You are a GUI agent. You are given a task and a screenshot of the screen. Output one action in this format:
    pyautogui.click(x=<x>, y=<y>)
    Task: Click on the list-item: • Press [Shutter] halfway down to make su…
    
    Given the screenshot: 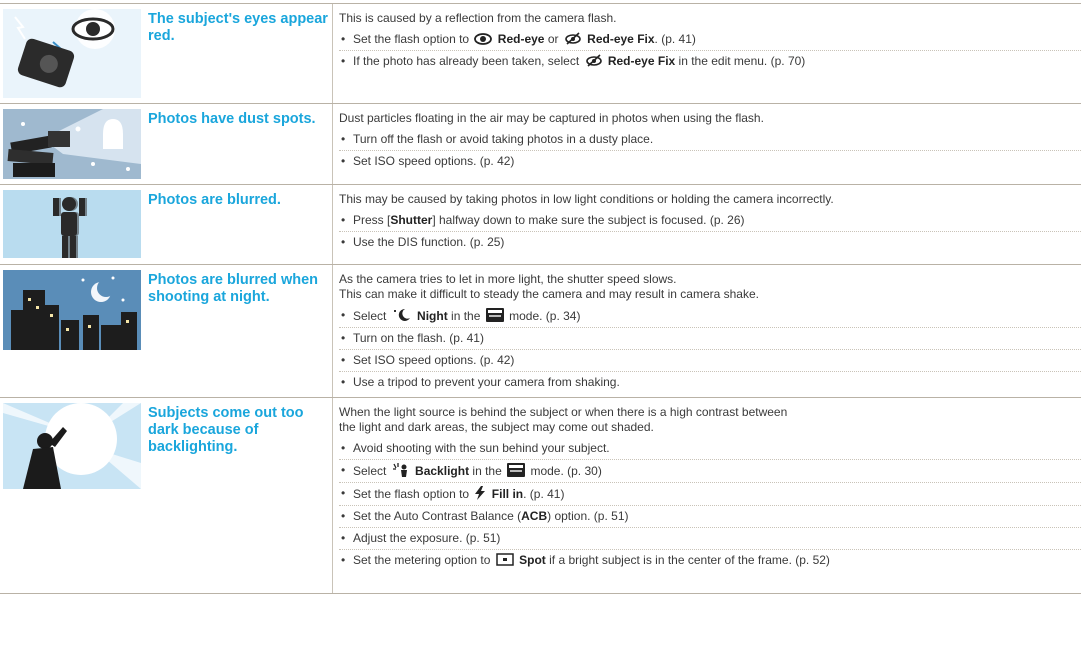 What is the action you would take?
    pyautogui.click(x=543, y=220)
    